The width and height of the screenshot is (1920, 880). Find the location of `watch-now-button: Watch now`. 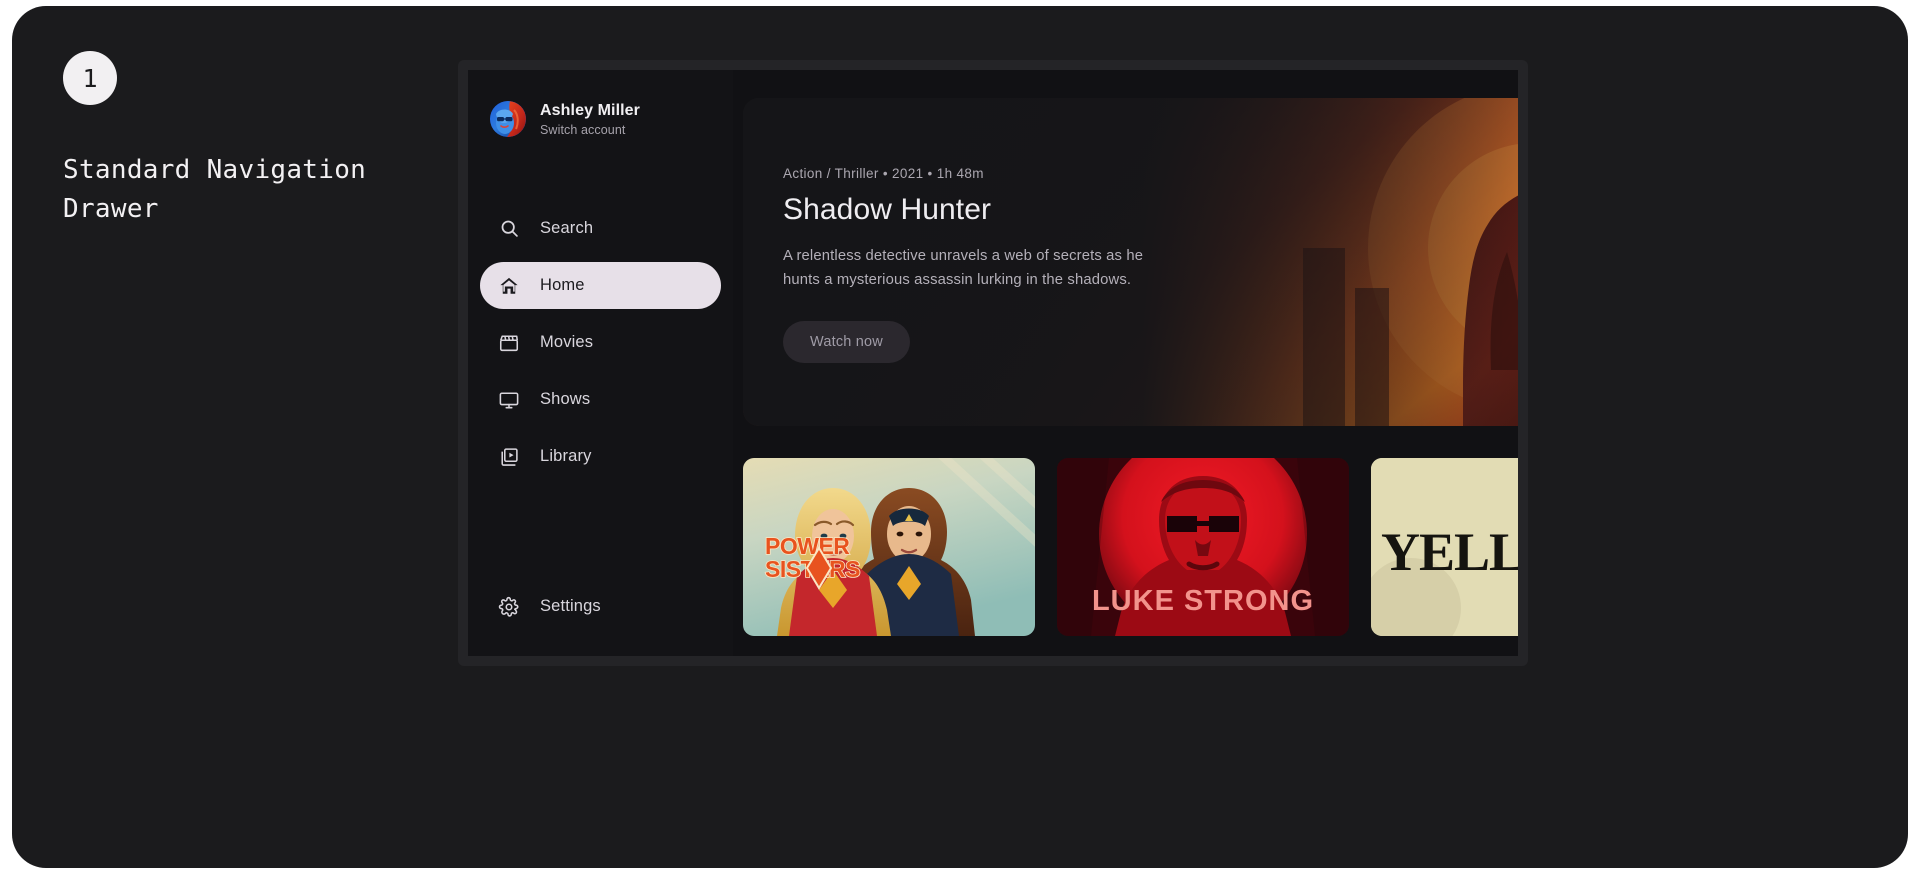

watch-now-button: Watch now is located at coordinates (846, 342).